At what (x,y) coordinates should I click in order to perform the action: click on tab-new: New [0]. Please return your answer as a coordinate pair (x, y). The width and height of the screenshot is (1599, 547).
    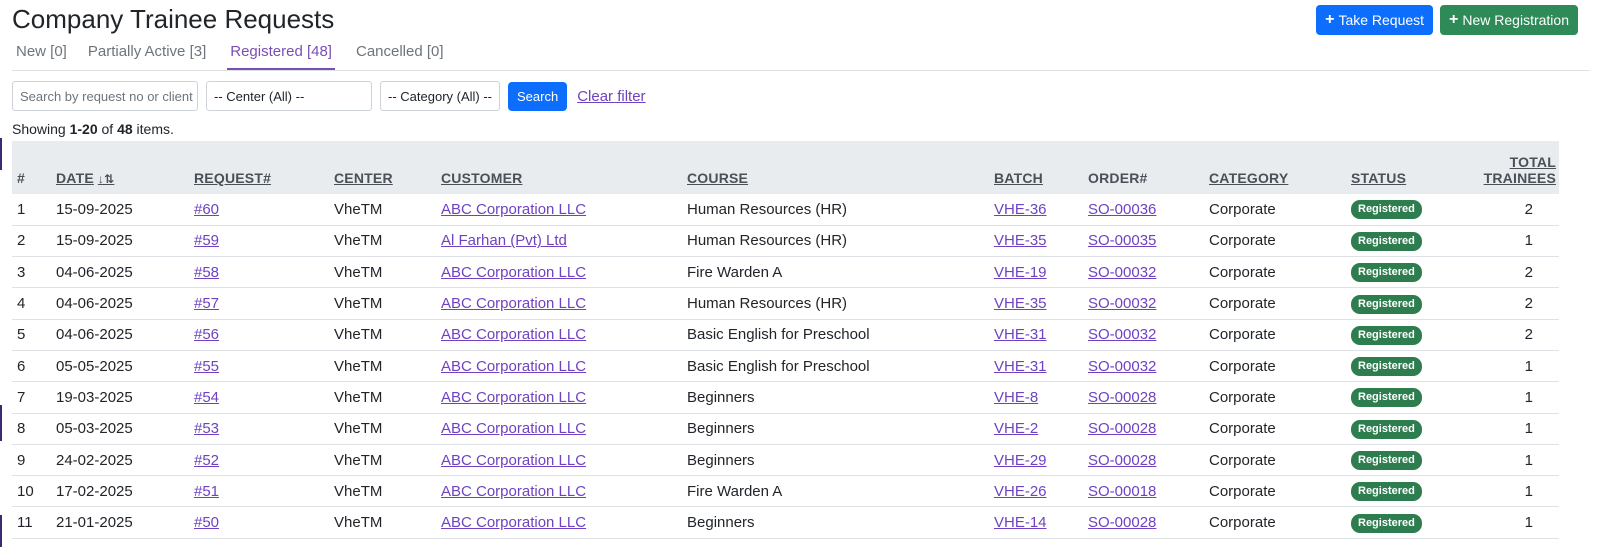
    Looking at the image, I should click on (41, 55).